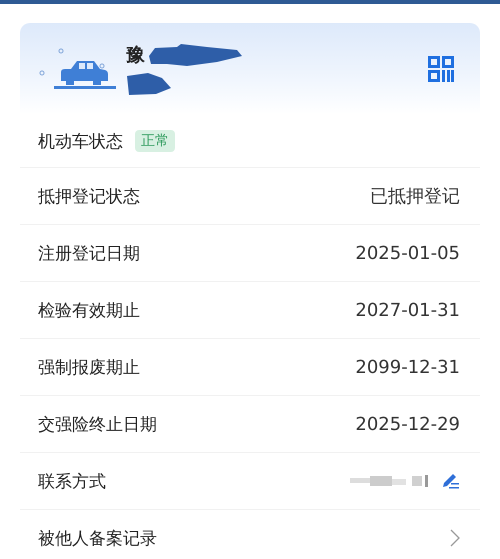  I want to click on row-label: 交强险终止日期, so click(97, 425).